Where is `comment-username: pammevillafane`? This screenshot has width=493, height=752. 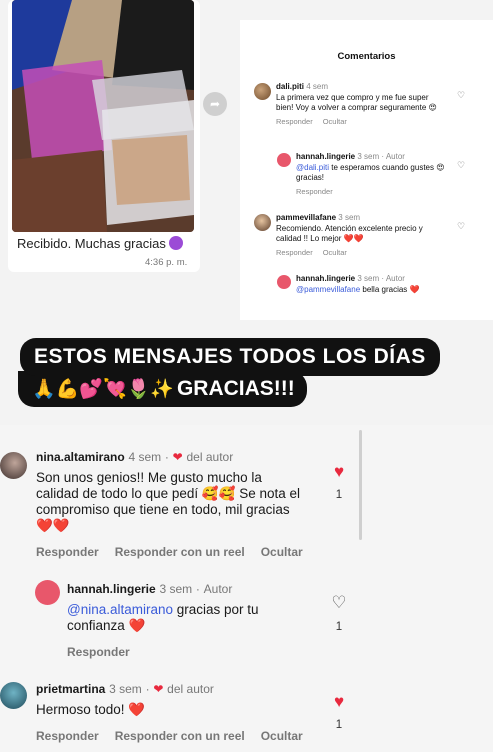 comment-username: pammevillafane is located at coordinates (306, 217).